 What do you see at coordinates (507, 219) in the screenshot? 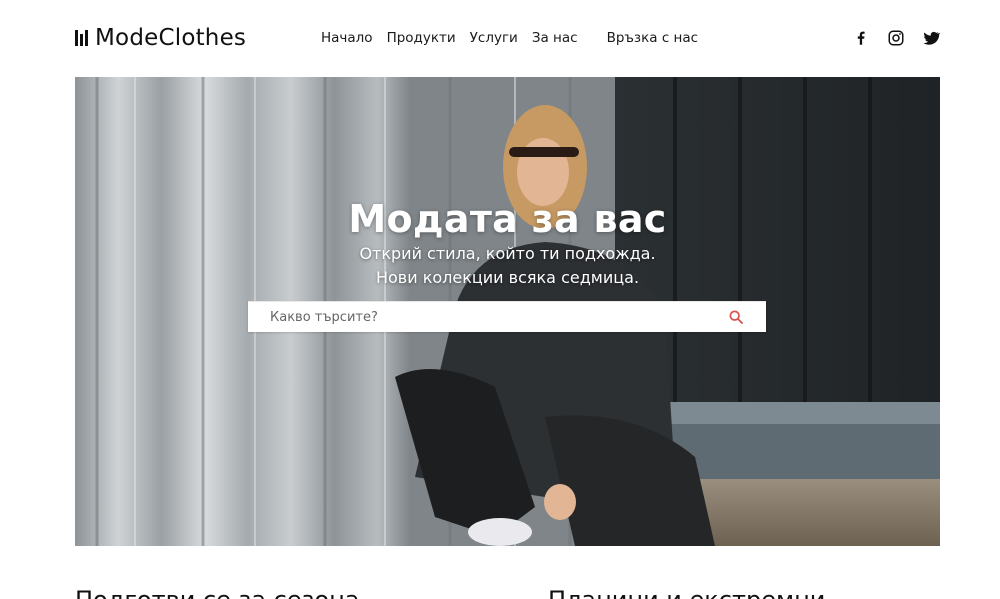
I see `hero-title: Модата за вас` at bounding box center [507, 219].